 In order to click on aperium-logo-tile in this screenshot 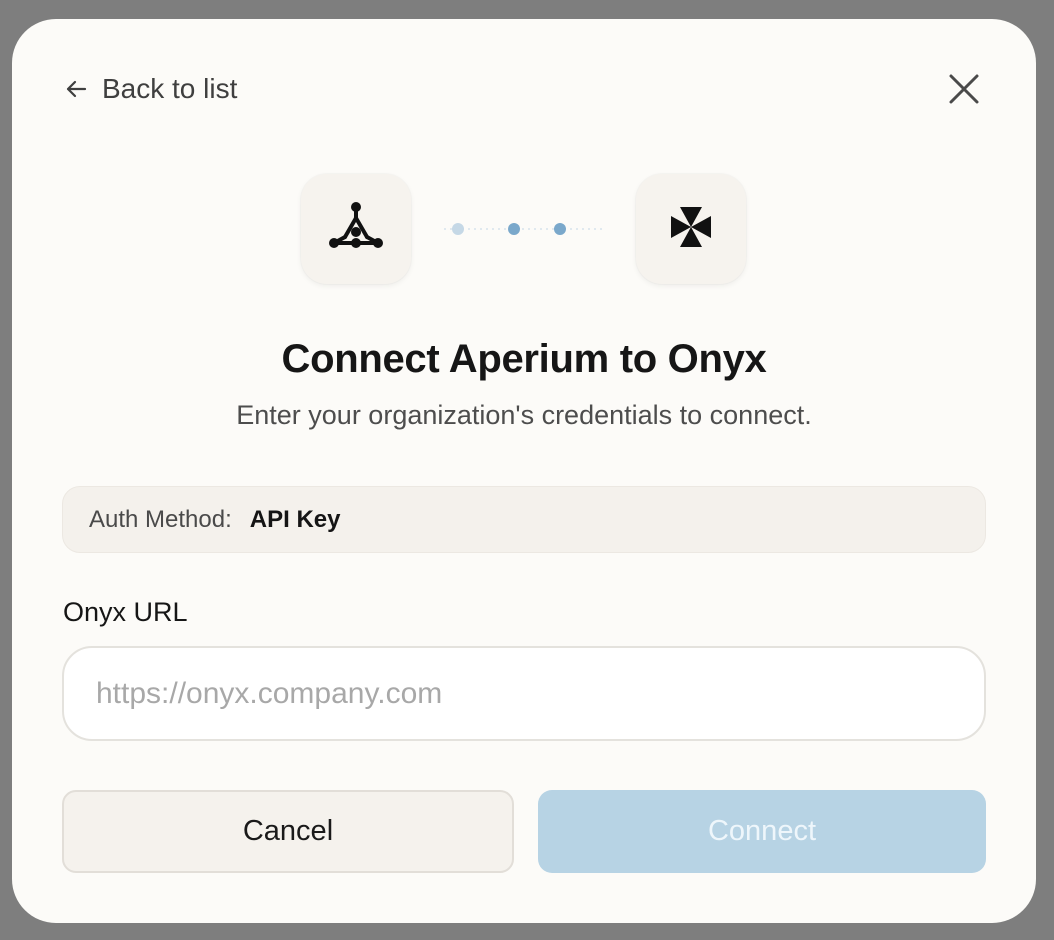, I will do `click(356, 229)`.